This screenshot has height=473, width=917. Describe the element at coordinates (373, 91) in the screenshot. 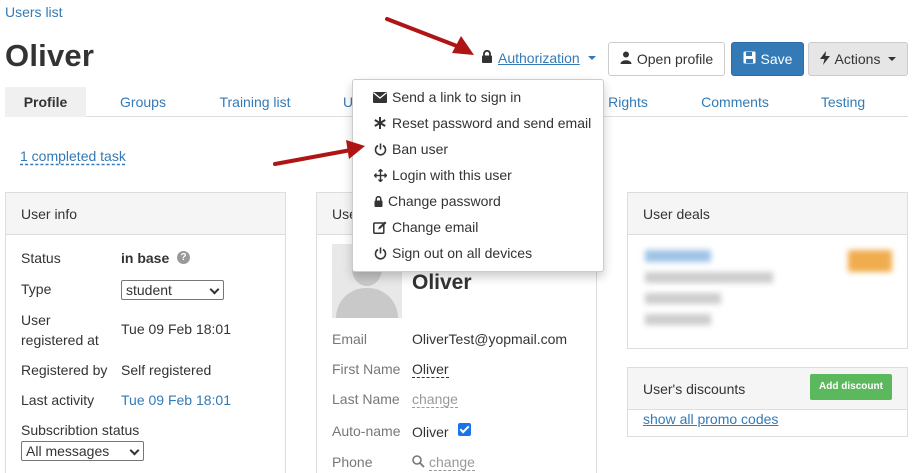

I see `annotation-arrows` at that location.